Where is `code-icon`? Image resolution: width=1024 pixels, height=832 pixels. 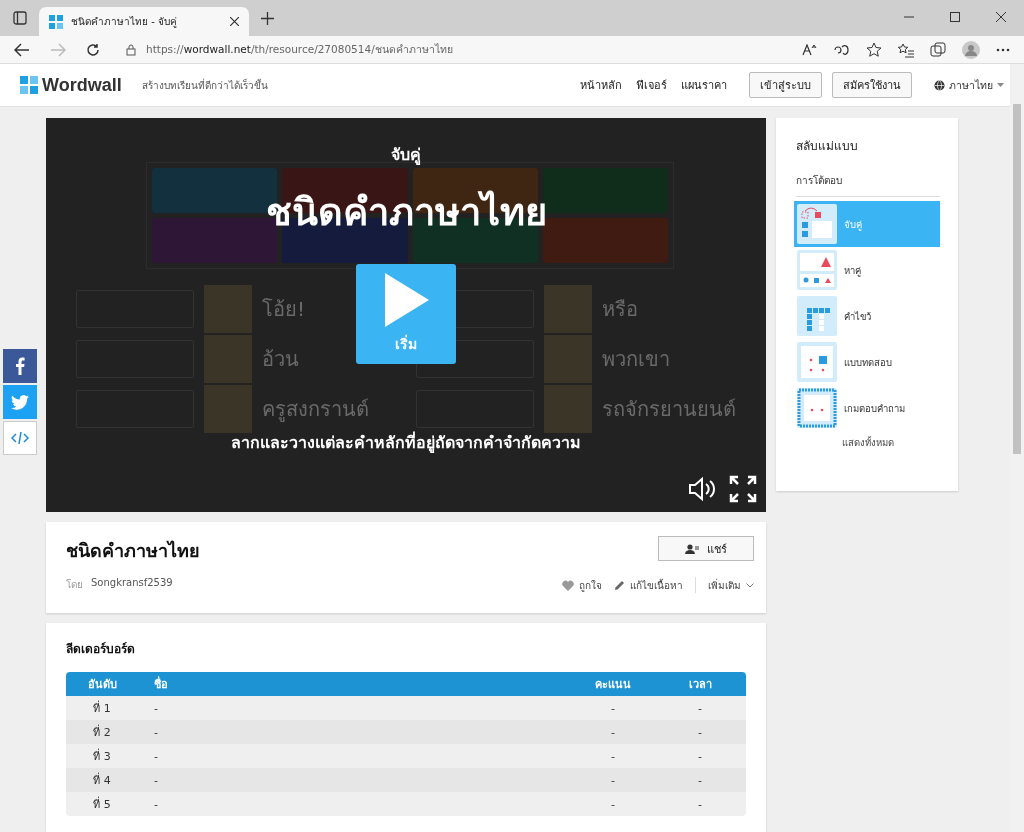
code-icon is located at coordinates (20, 438).